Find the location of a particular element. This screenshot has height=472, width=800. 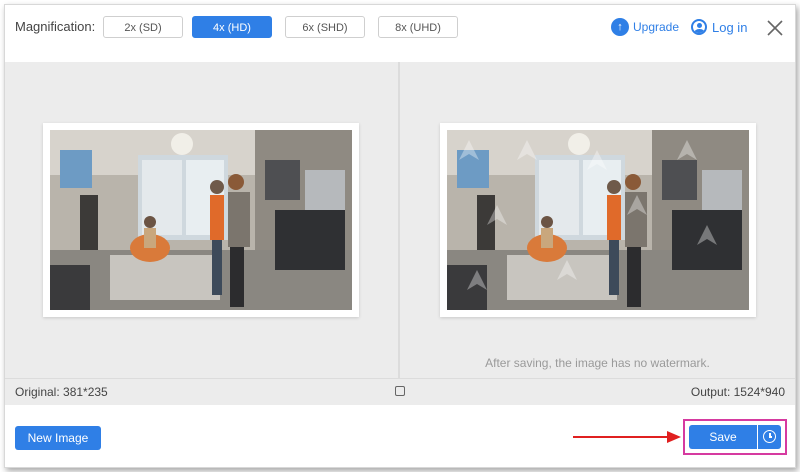

upgrade-arrow-icon: ↑ is located at coordinates (620, 27).